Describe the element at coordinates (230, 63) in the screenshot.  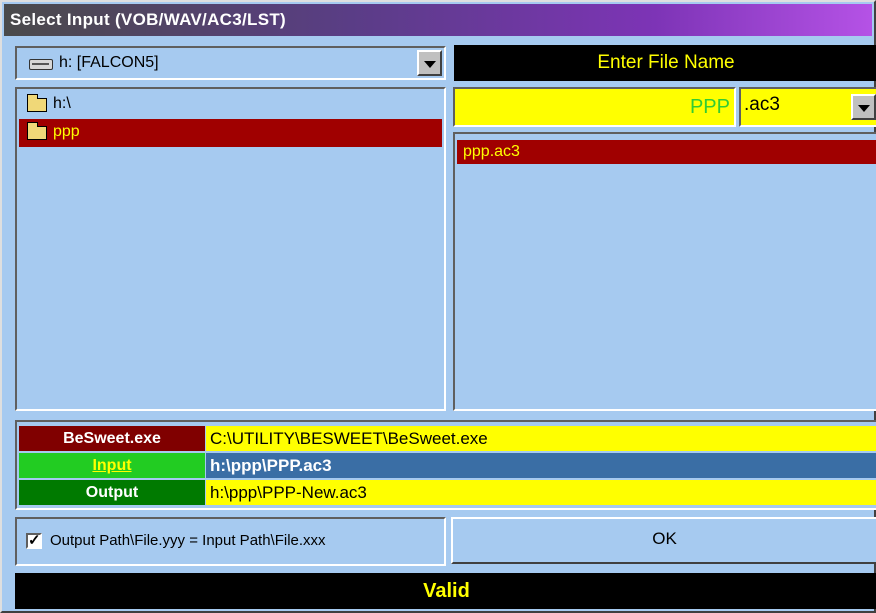
I see `drive-select: h: [FALCON5]` at that location.